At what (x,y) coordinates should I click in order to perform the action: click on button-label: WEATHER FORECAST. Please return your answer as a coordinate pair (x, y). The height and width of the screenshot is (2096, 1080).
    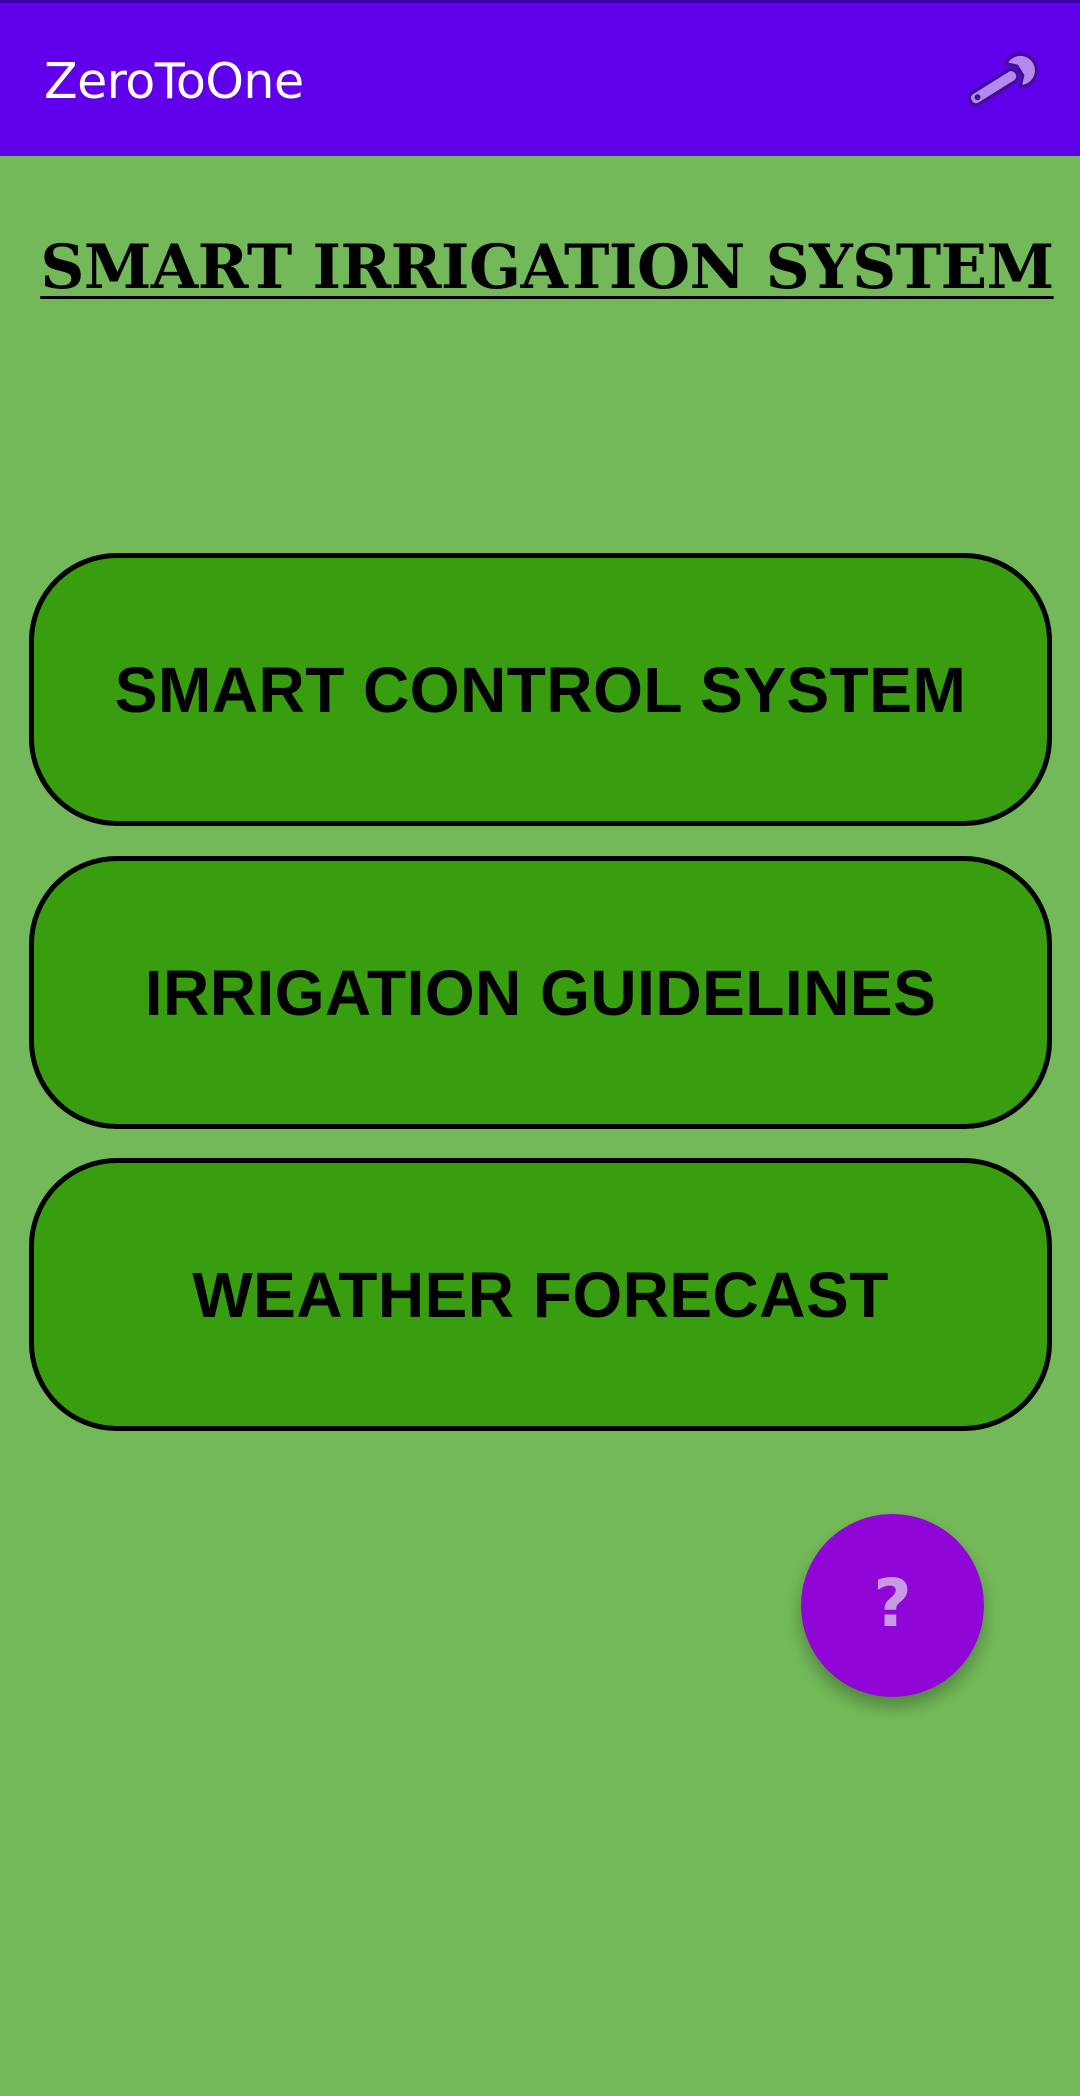
    Looking at the image, I should click on (540, 1294).